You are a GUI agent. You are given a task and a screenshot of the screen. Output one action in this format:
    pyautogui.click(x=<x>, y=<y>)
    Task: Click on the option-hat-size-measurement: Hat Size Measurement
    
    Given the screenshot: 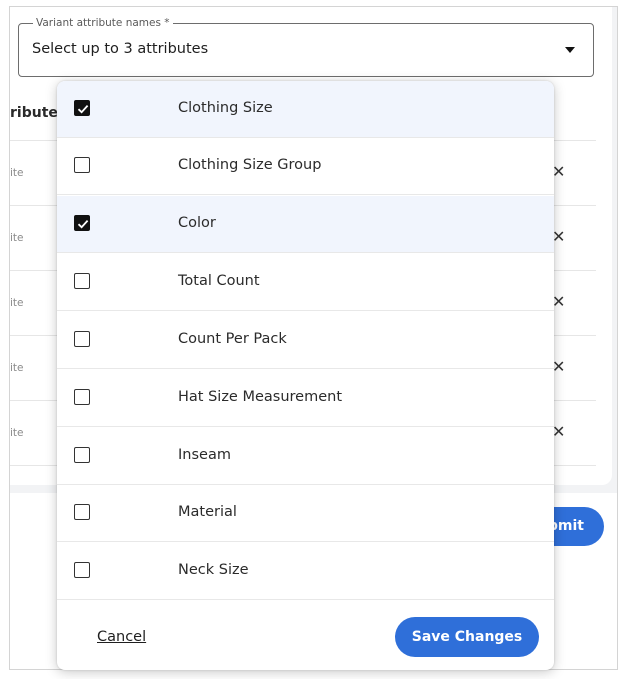 What is the action you would take?
    pyautogui.click(x=305, y=398)
    